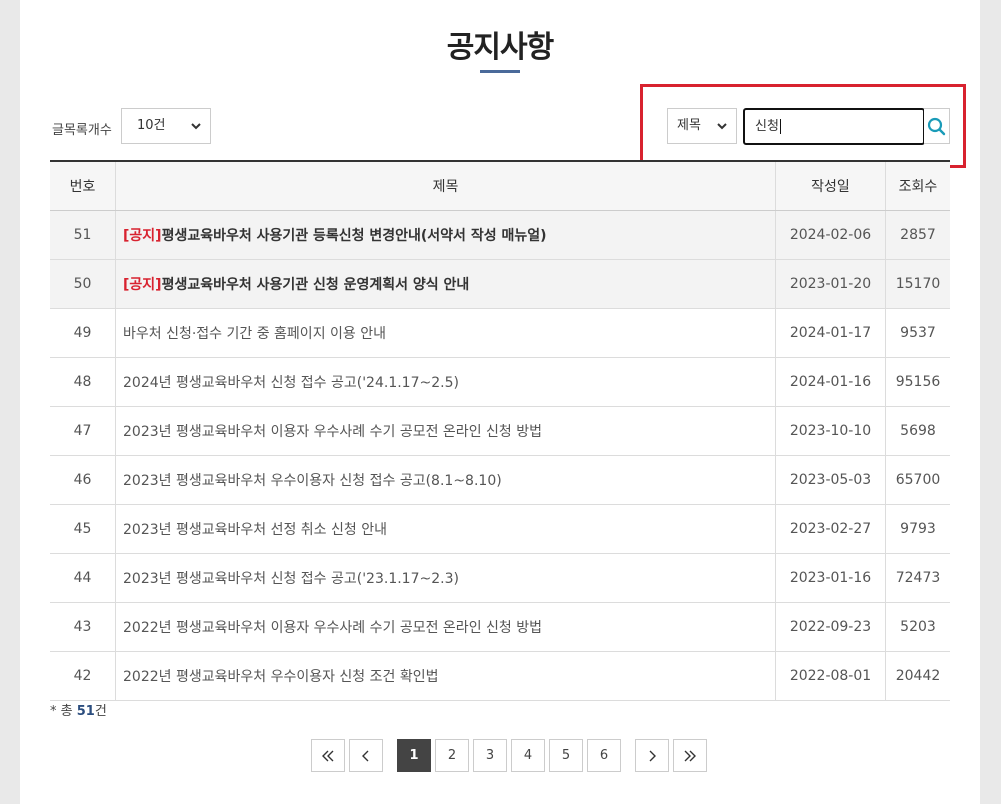 This screenshot has height=804, width=1001. I want to click on page-button-6: 6, so click(604, 755).